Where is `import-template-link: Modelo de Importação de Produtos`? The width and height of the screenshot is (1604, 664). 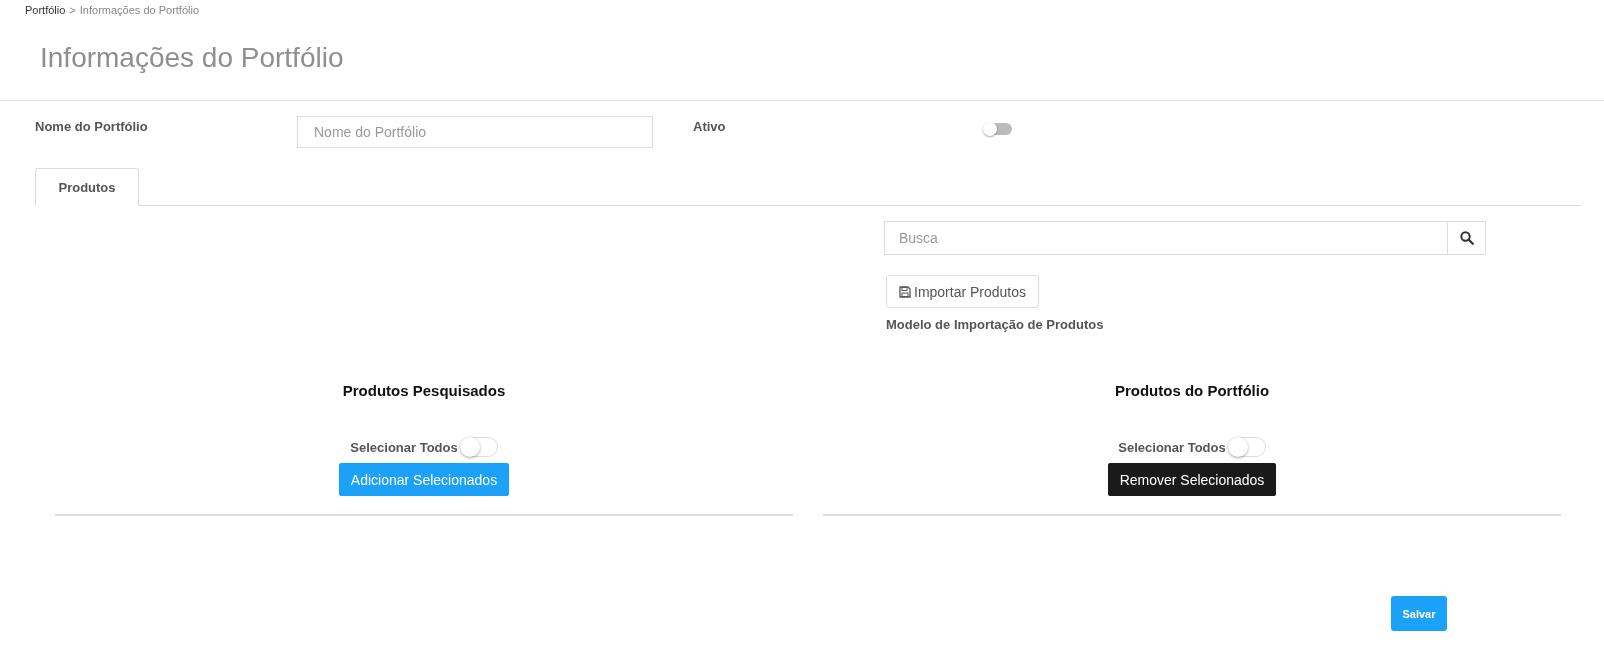 import-template-link: Modelo de Importação de Produtos is located at coordinates (995, 324).